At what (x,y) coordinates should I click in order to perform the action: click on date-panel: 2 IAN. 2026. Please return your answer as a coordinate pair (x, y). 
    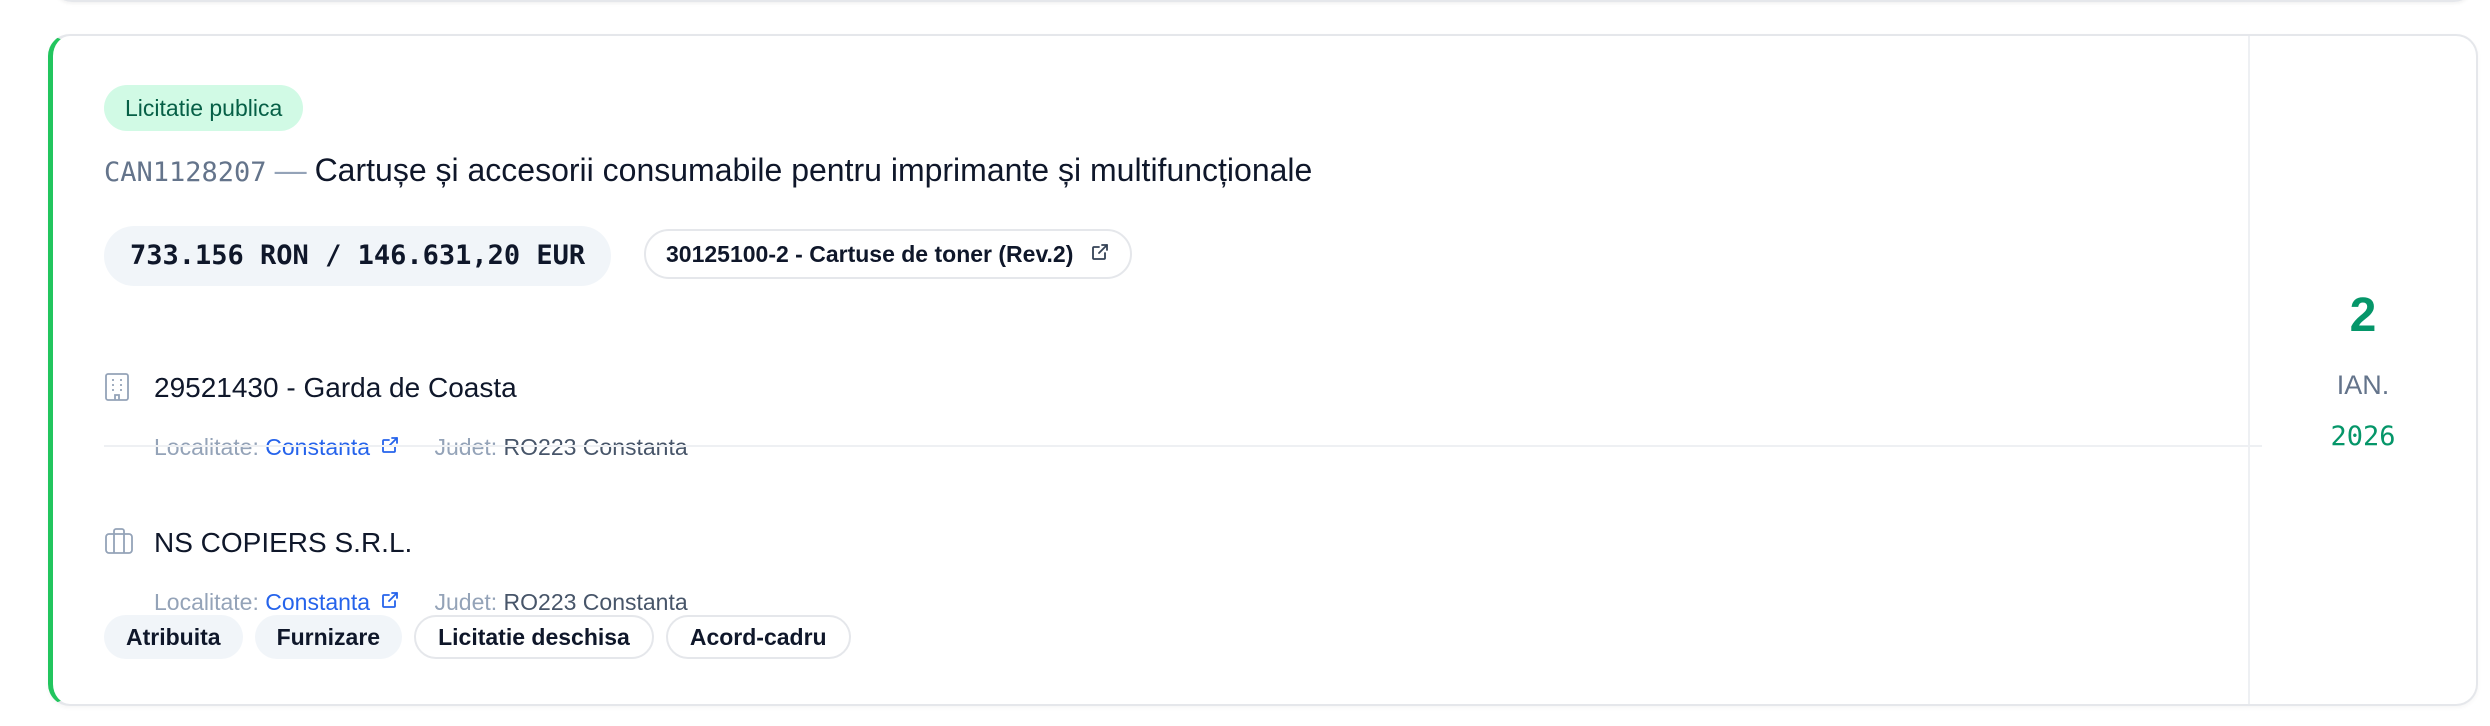
    Looking at the image, I should click on (2362, 370).